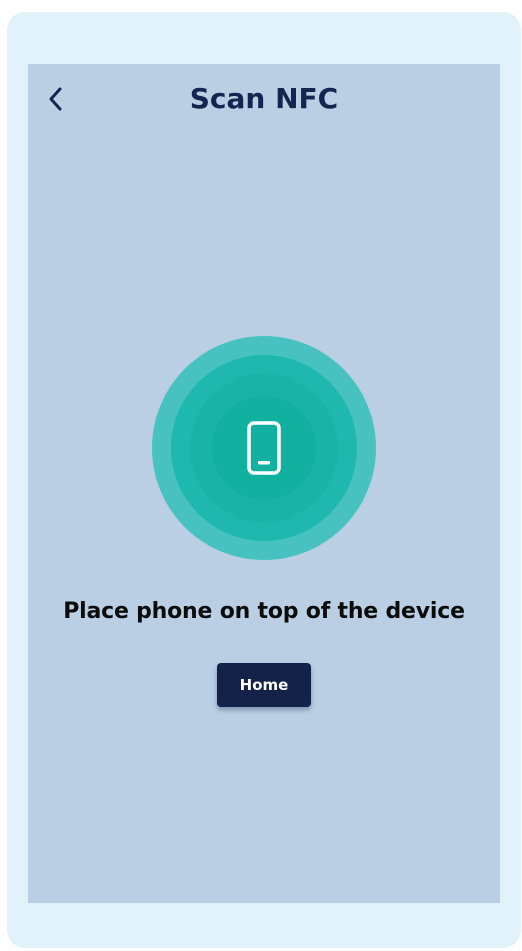 The image size is (522, 951). I want to click on smartphone-icon, so click(264, 448).